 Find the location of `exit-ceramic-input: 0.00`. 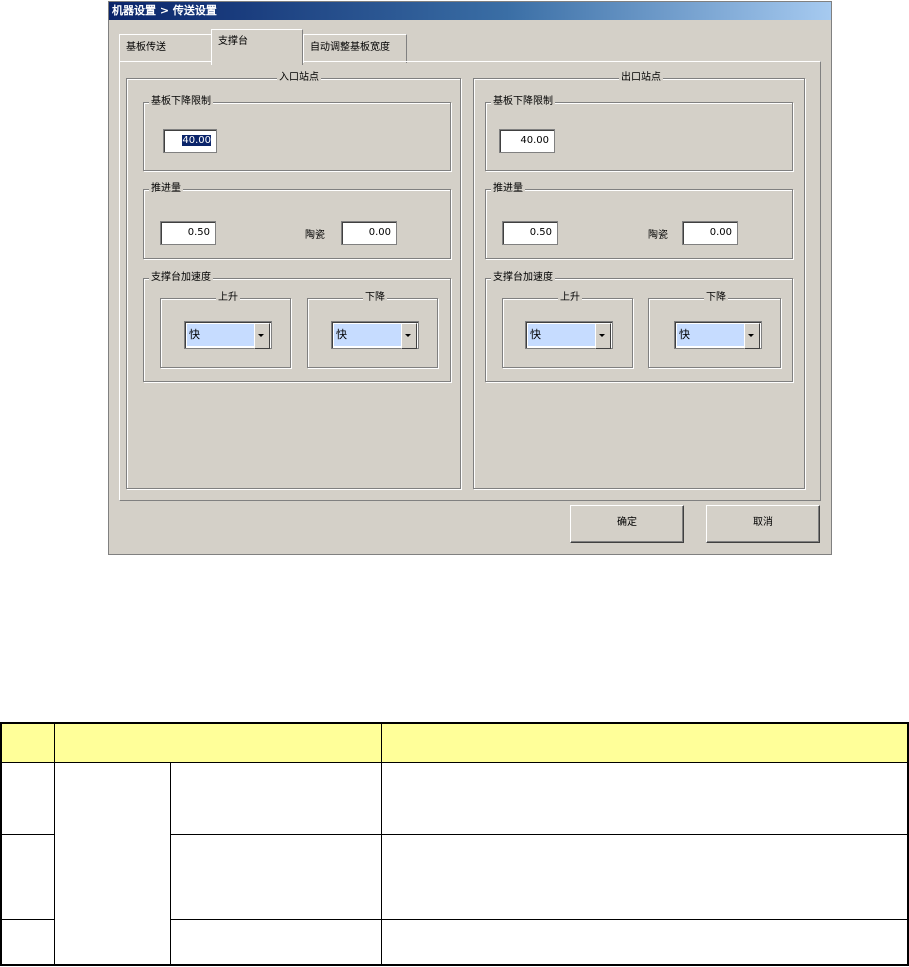

exit-ceramic-input: 0.00 is located at coordinates (710, 233).